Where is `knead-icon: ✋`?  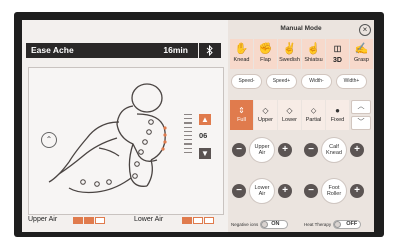 knead-icon: ✋ is located at coordinates (241, 49).